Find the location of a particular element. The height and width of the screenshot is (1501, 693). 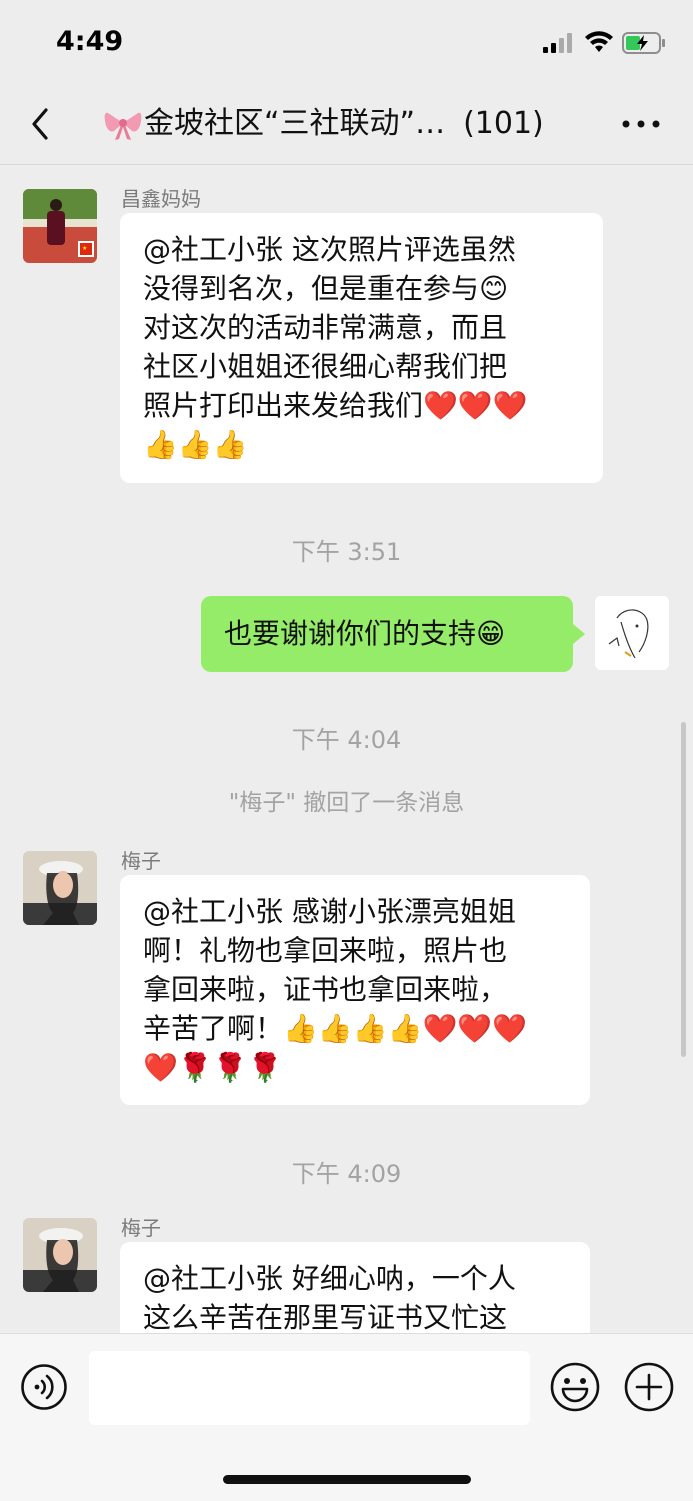

more-options-button is located at coordinates (641, 124).